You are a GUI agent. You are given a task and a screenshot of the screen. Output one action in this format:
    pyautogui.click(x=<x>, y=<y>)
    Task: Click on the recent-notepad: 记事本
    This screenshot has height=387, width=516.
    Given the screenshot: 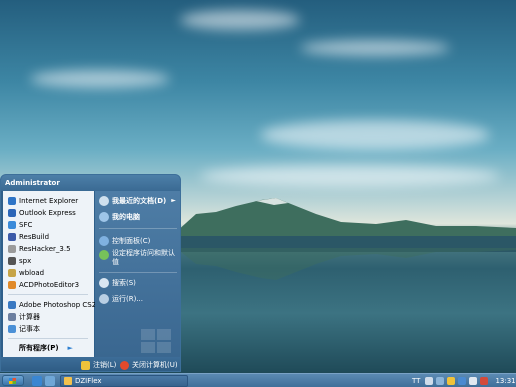 What is the action you would take?
    pyautogui.click(x=24, y=328)
    